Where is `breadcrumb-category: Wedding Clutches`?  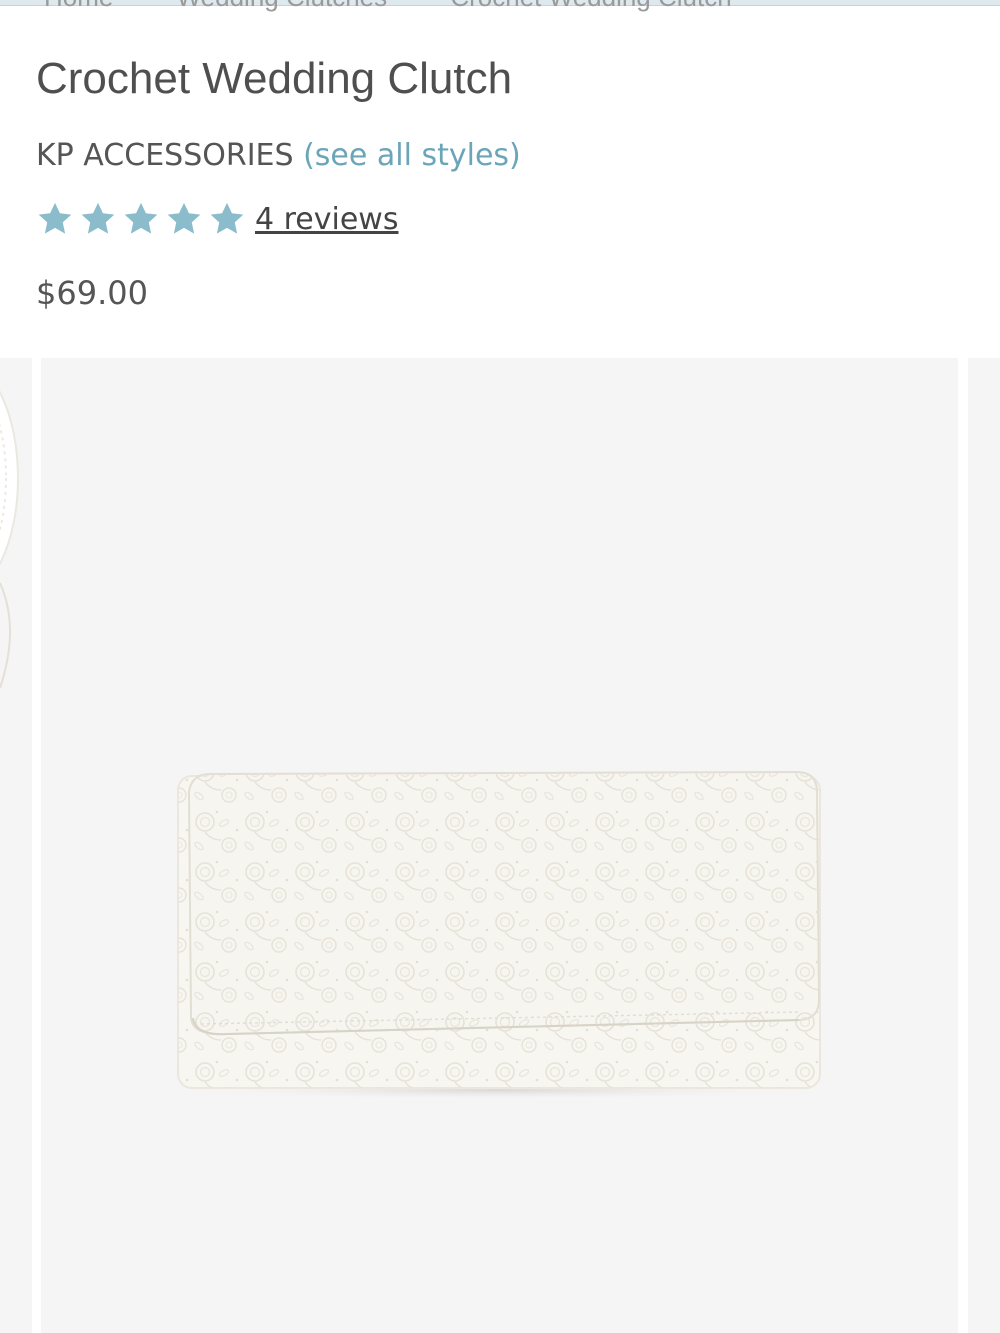
breadcrumb-category: Wedding Clutches is located at coordinates (282, 6).